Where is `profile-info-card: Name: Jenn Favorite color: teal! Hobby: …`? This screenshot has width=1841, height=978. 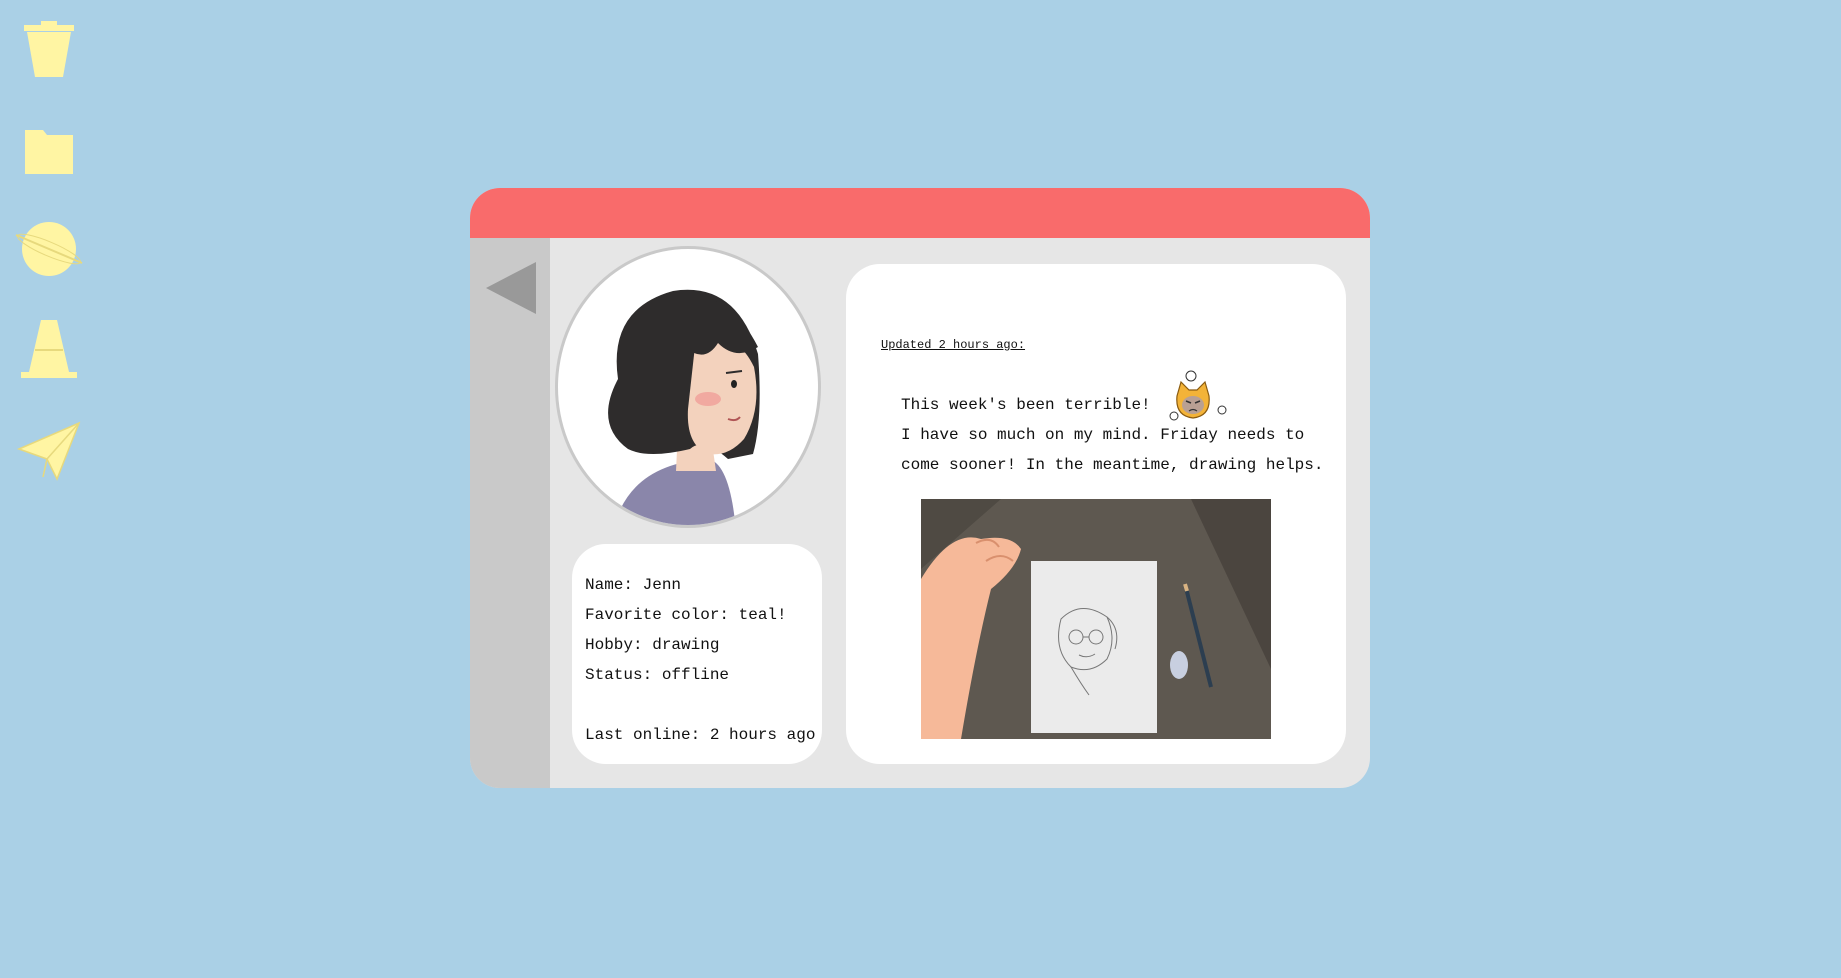
profile-info-card: Name: Jenn Favorite color: teal! Hobby: … is located at coordinates (697, 654).